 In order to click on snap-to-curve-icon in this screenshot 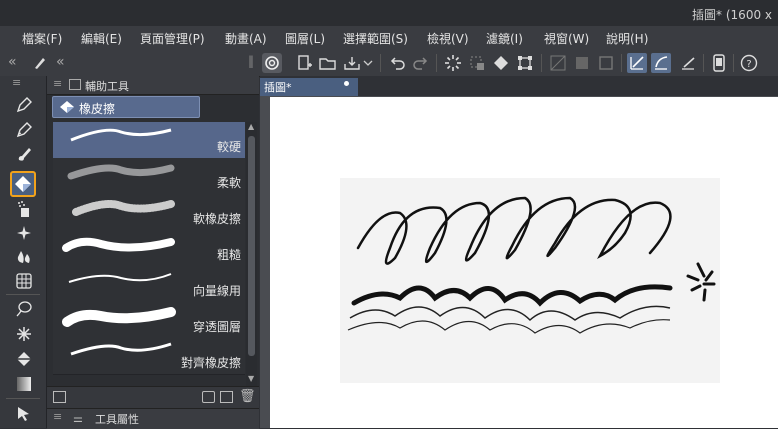, I will do `click(661, 63)`.